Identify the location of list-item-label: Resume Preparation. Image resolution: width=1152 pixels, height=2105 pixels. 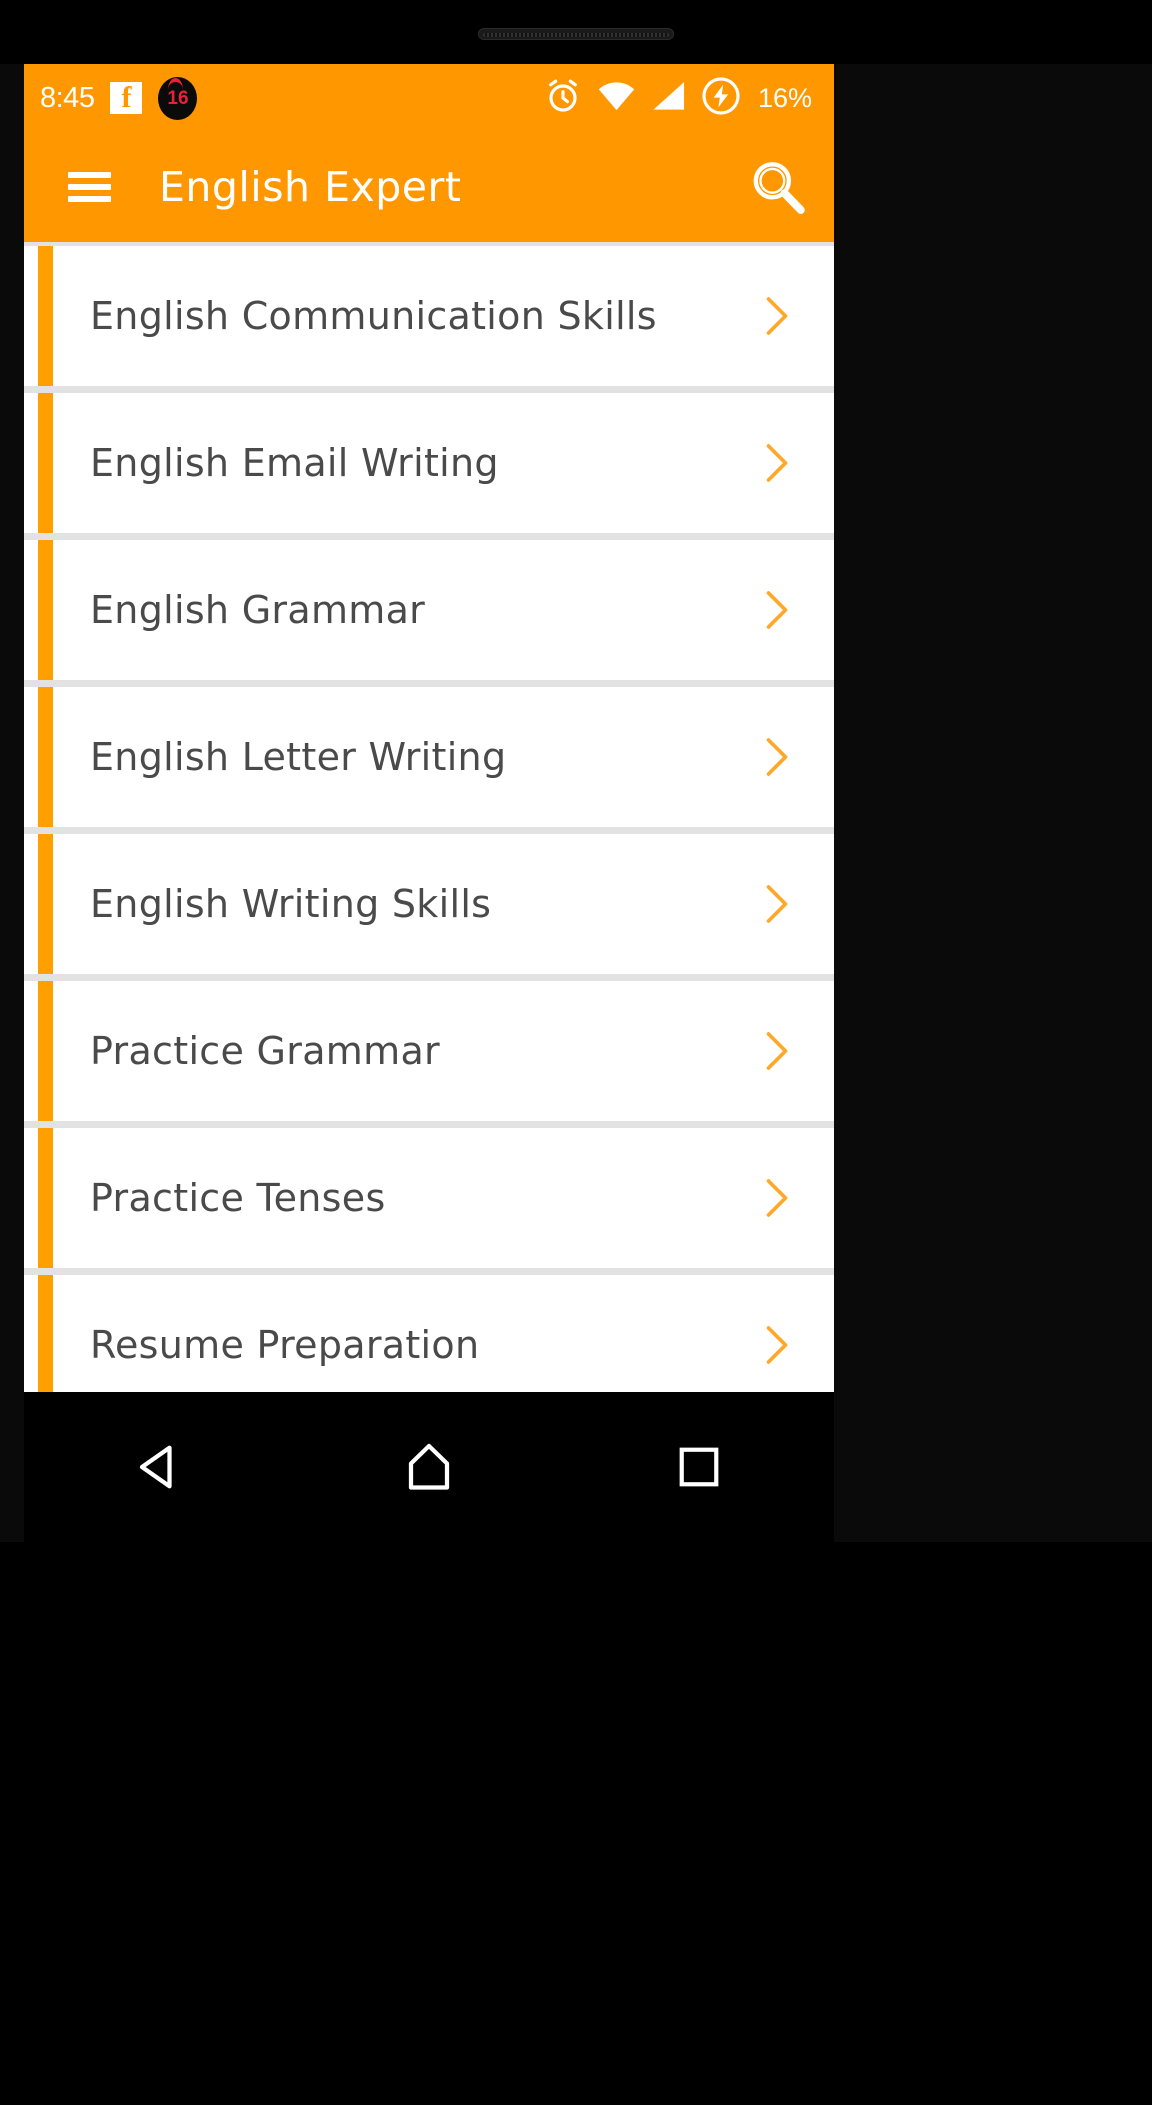
(285, 1345).